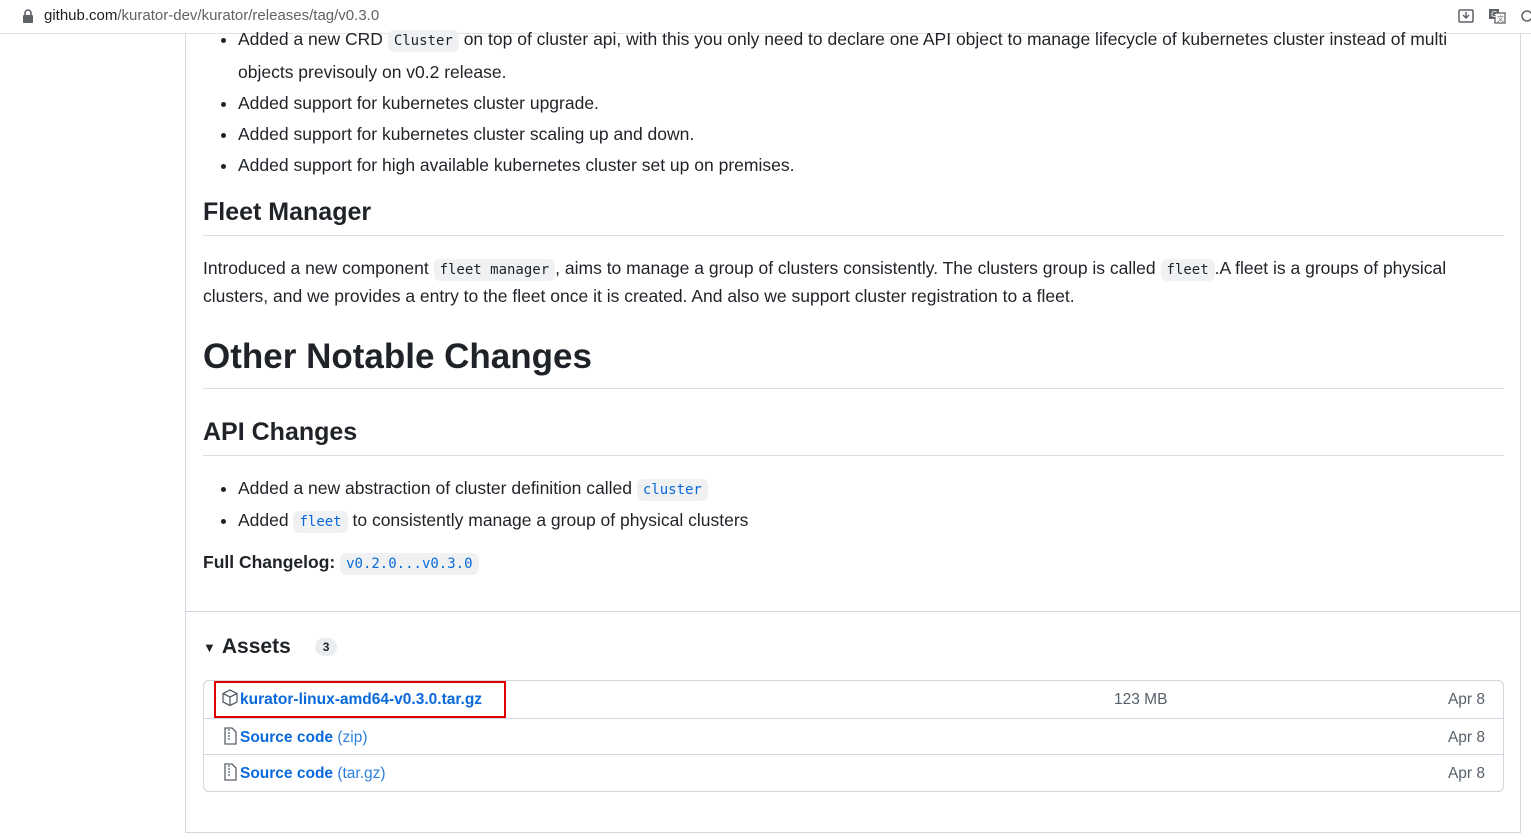 The width and height of the screenshot is (1531, 840). What do you see at coordinates (1187, 270) in the screenshot?
I see `inline-code: fleet` at bounding box center [1187, 270].